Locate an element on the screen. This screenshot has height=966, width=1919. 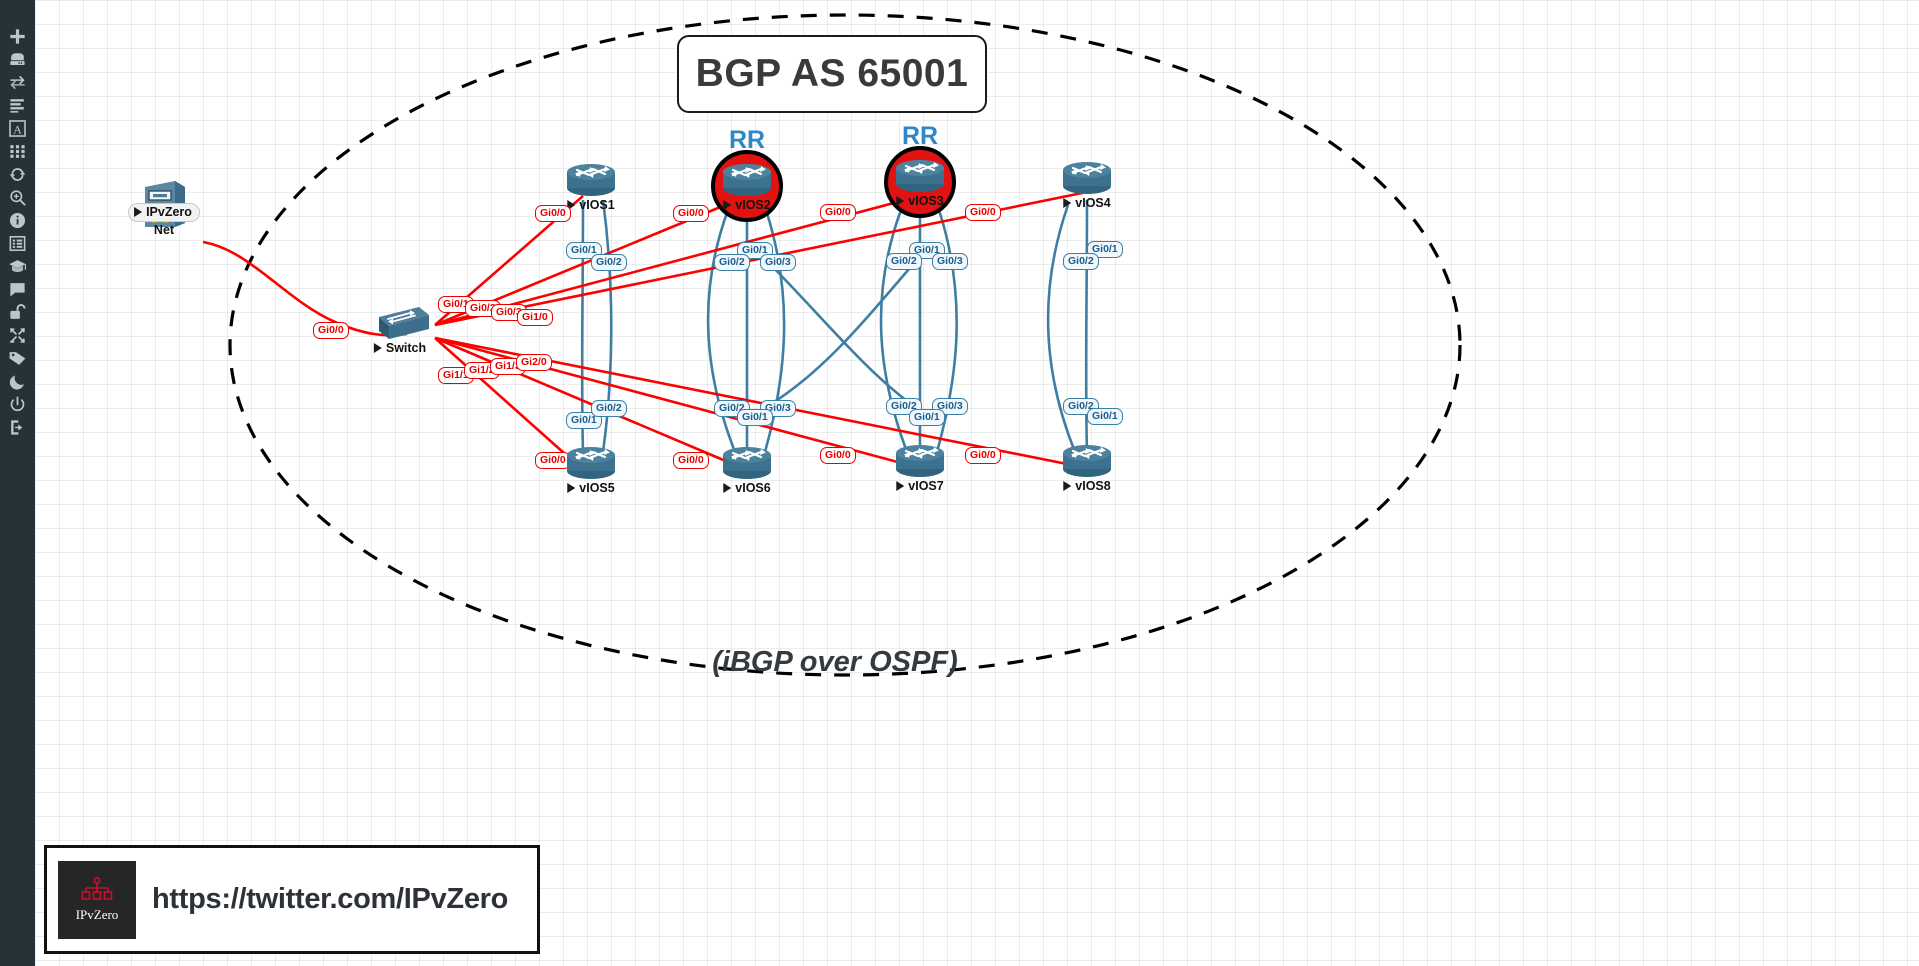
network-transfer-icon is located at coordinates (17, 82).